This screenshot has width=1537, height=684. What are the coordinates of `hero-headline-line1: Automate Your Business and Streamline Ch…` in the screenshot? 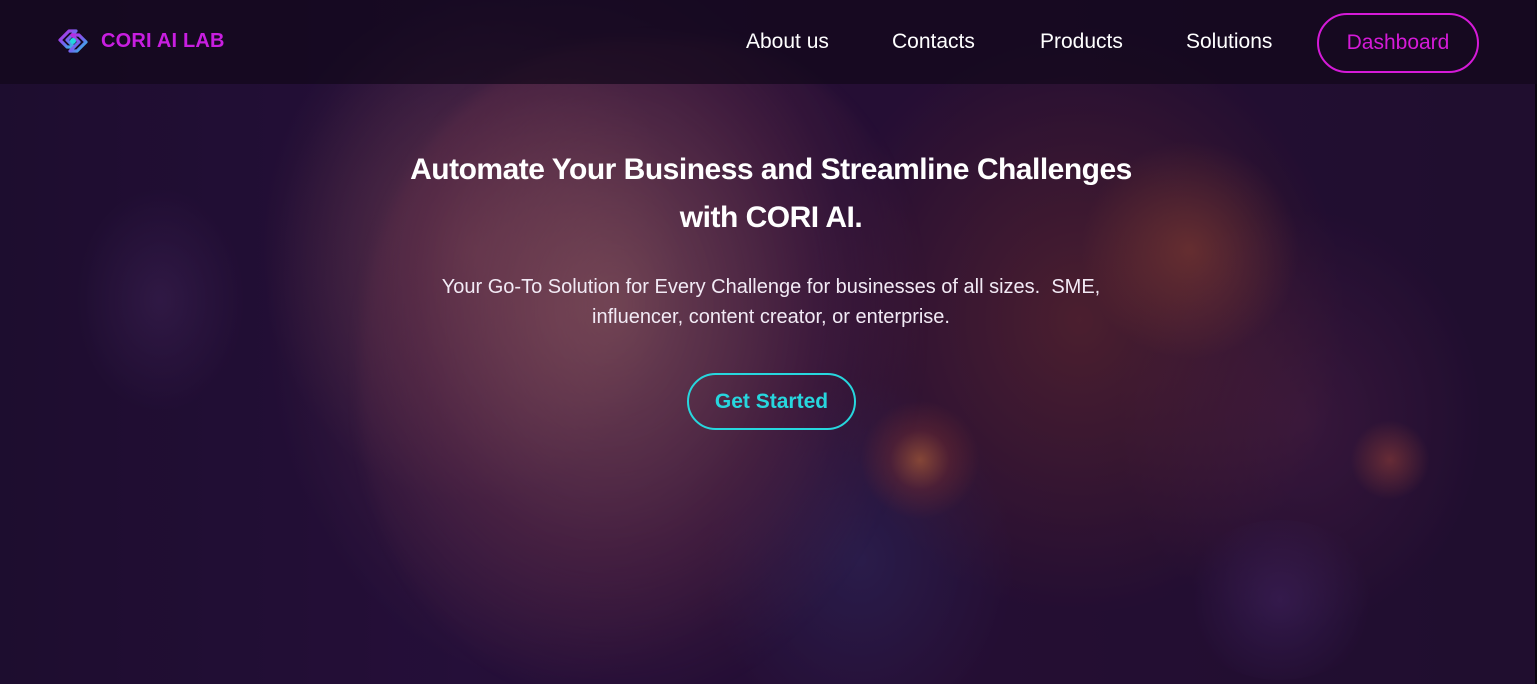 It's located at (771, 169).